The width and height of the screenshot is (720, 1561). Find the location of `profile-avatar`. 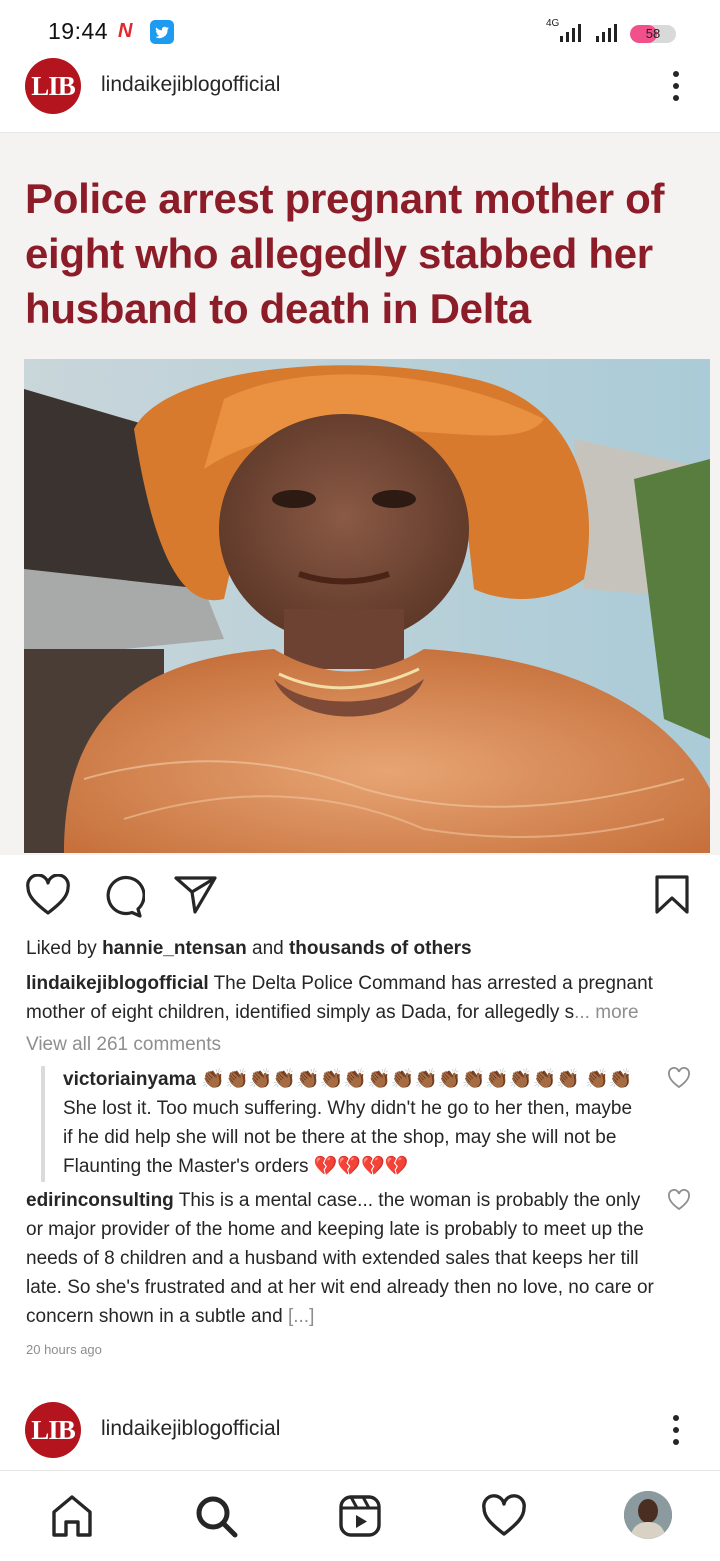

profile-avatar is located at coordinates (648, 1515).